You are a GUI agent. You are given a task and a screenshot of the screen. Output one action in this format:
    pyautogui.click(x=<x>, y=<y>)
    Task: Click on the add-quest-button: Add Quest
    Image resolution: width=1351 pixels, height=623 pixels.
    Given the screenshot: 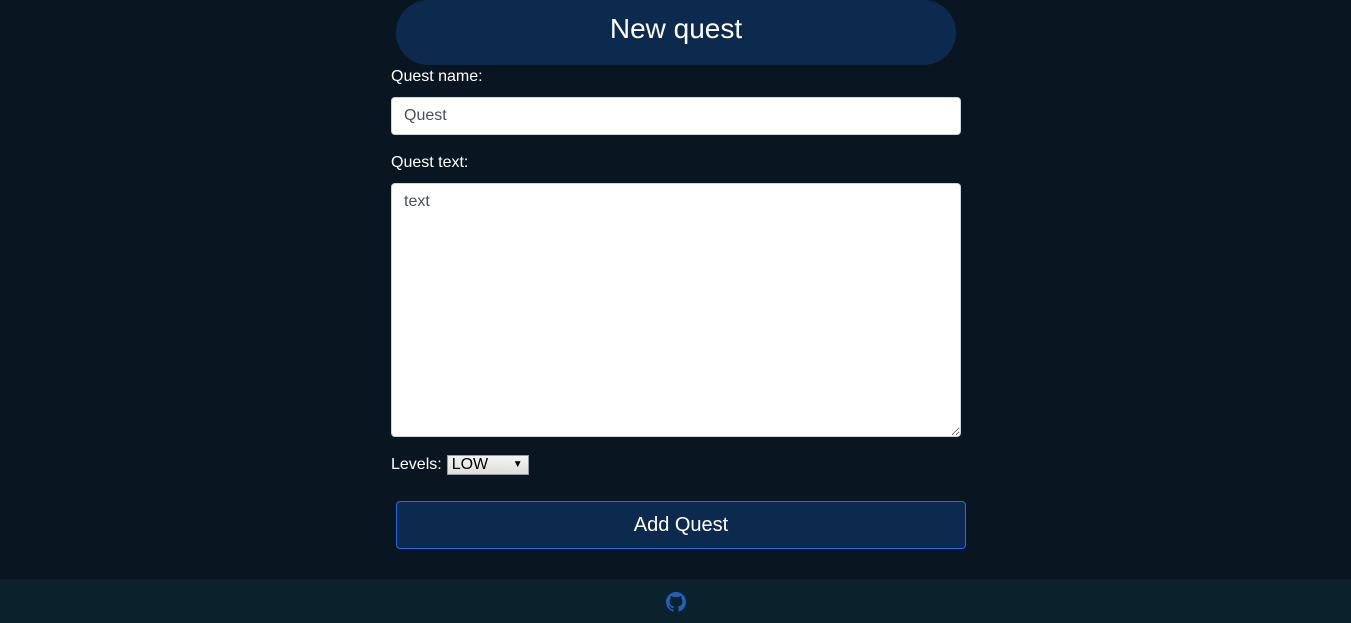 What is the action you would take?
    pyautogui.click(x=681, y=525)
    